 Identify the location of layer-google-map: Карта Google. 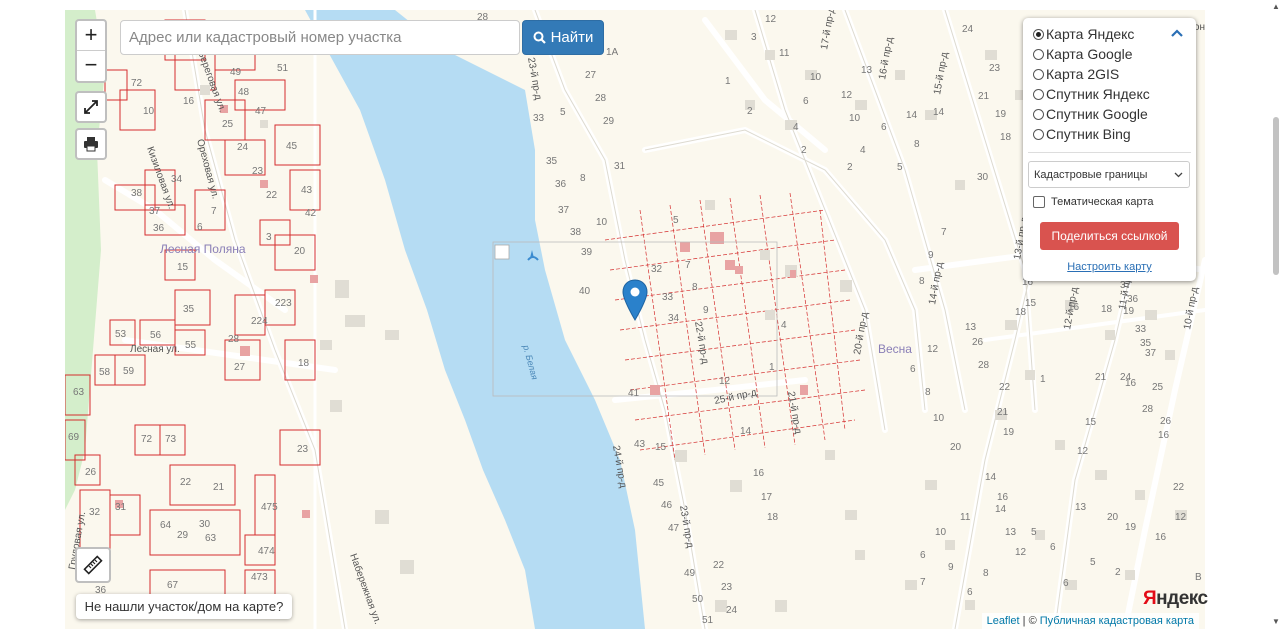
(1083, 54).